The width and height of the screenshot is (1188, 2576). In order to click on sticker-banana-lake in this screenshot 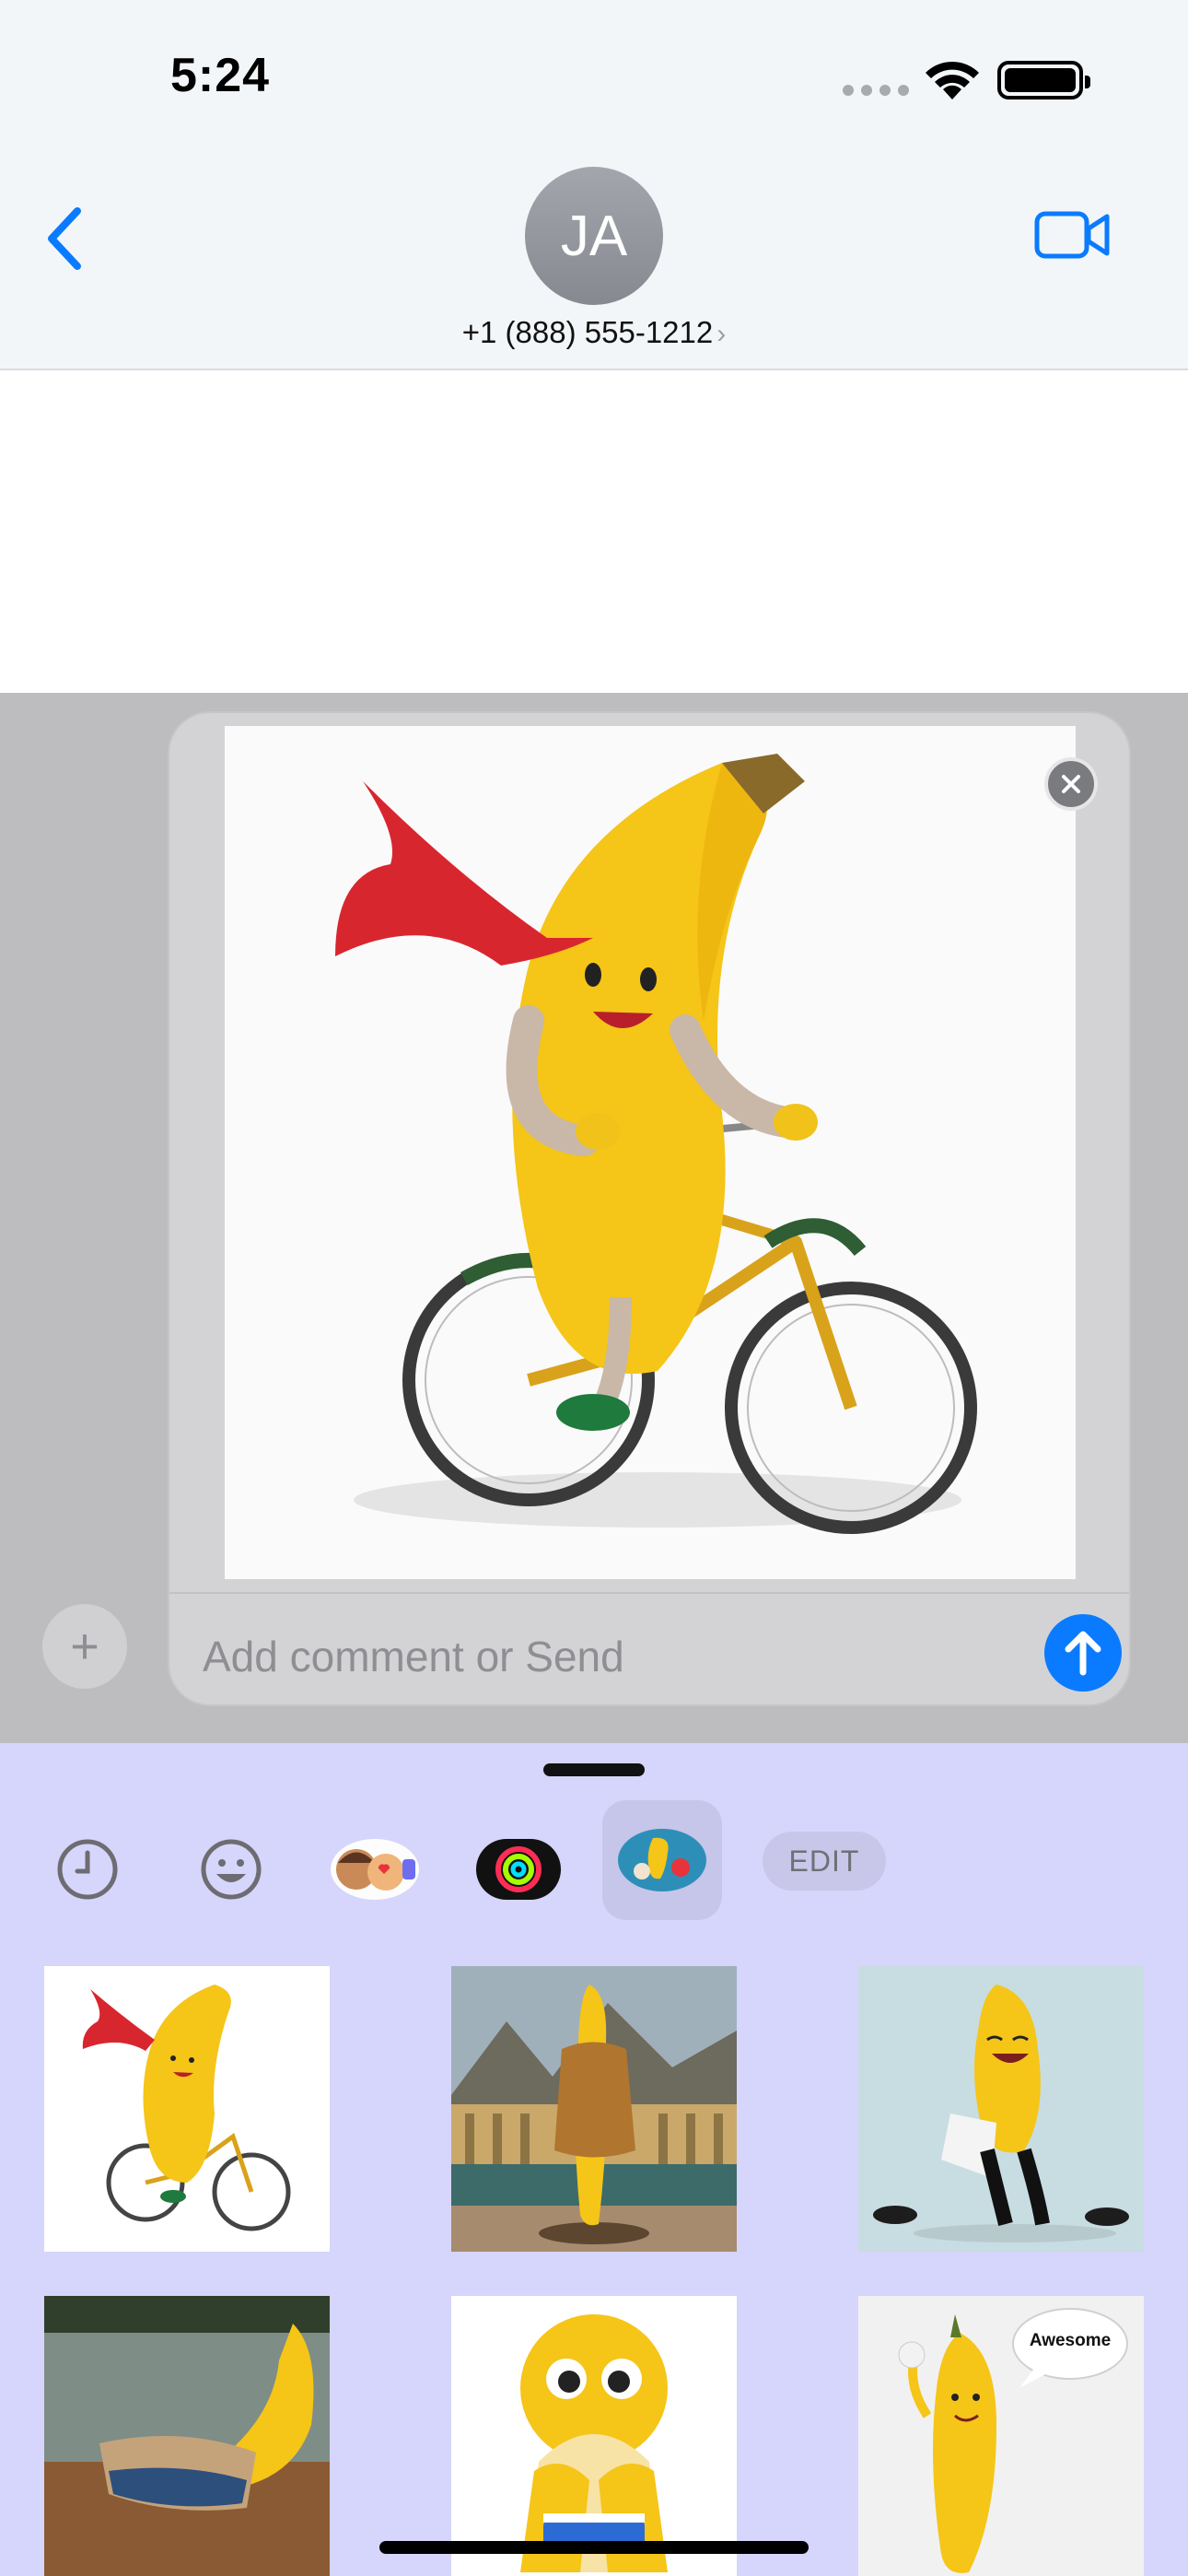, I will do `click(187, 2436)`.